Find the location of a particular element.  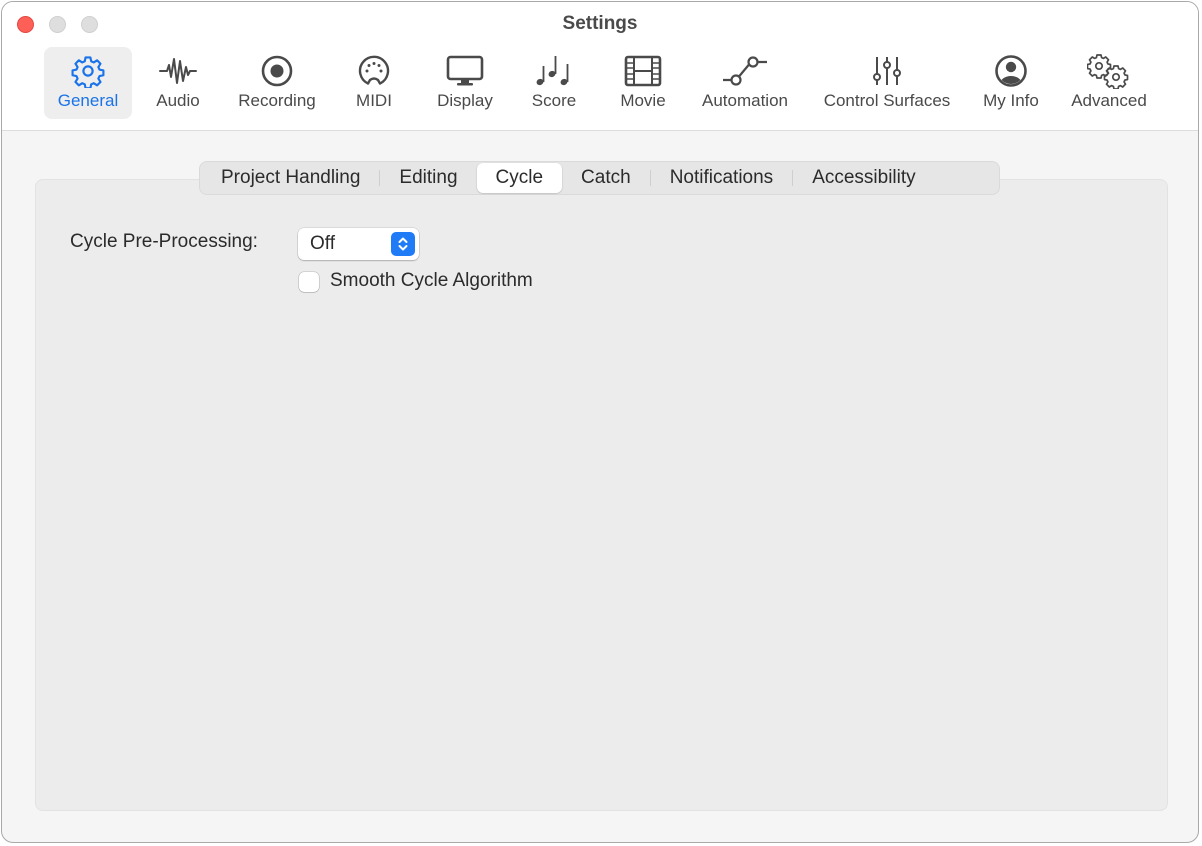

toolbar-item-display: Display is located at coordinates (465, 83).